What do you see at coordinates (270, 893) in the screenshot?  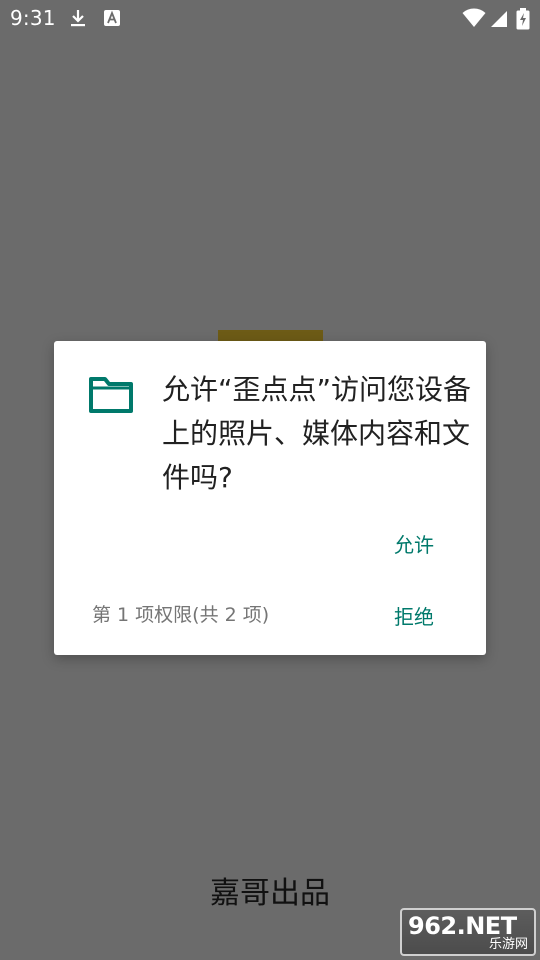 I see `app-credit-label: 嘉哥出品` at bounding box center [270, 893].